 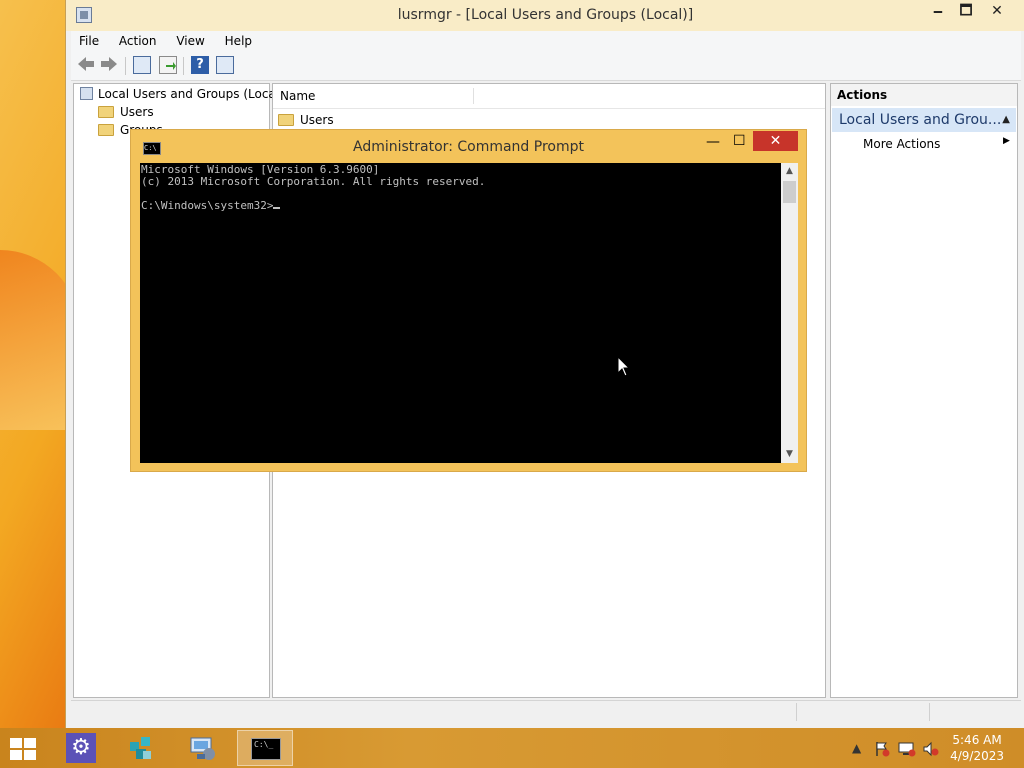 I want to click on column-header-name: Name, so click(x=297, y=96).